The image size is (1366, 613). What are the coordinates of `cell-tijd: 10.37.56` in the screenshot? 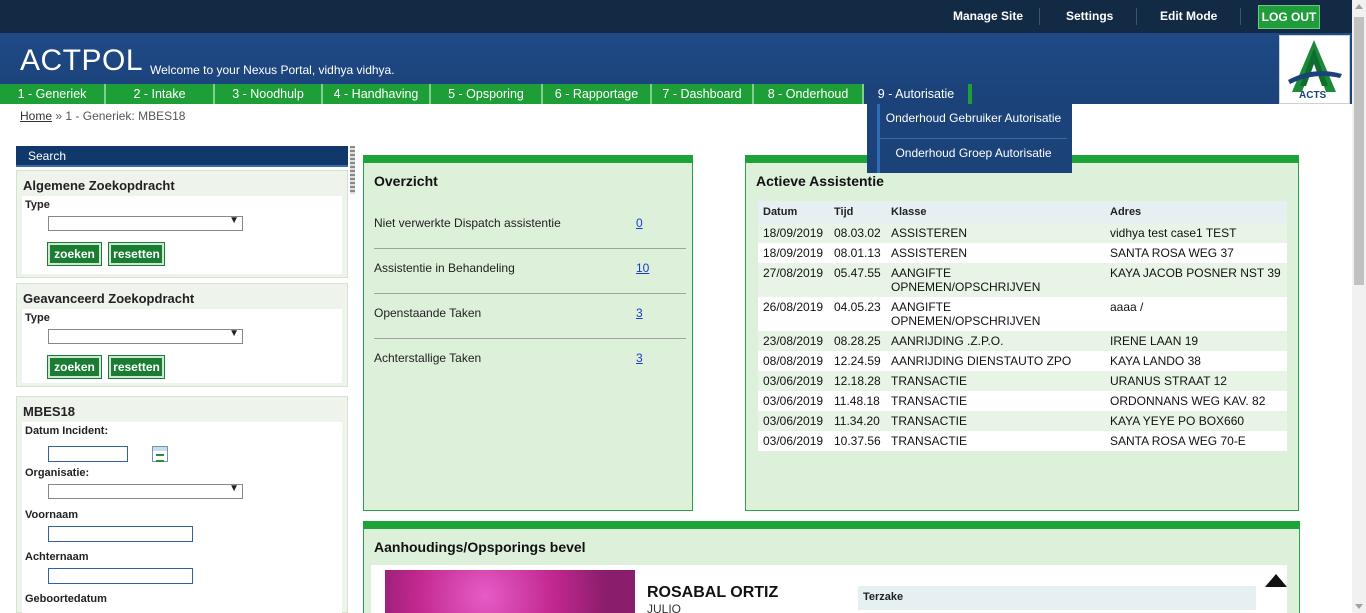 It's located at (857, 441).